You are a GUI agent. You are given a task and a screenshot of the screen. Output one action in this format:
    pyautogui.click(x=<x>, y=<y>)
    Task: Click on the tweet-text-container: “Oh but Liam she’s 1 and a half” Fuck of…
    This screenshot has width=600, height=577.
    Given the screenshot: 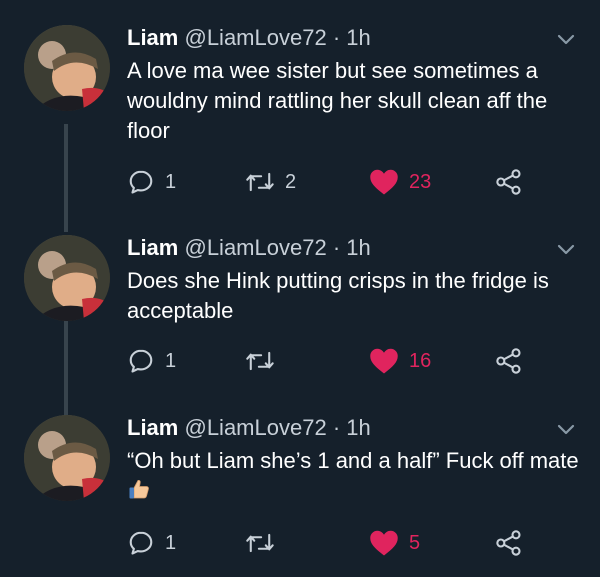 What is the action you would take?
    pyautogui.click(x=354, y=477)
    